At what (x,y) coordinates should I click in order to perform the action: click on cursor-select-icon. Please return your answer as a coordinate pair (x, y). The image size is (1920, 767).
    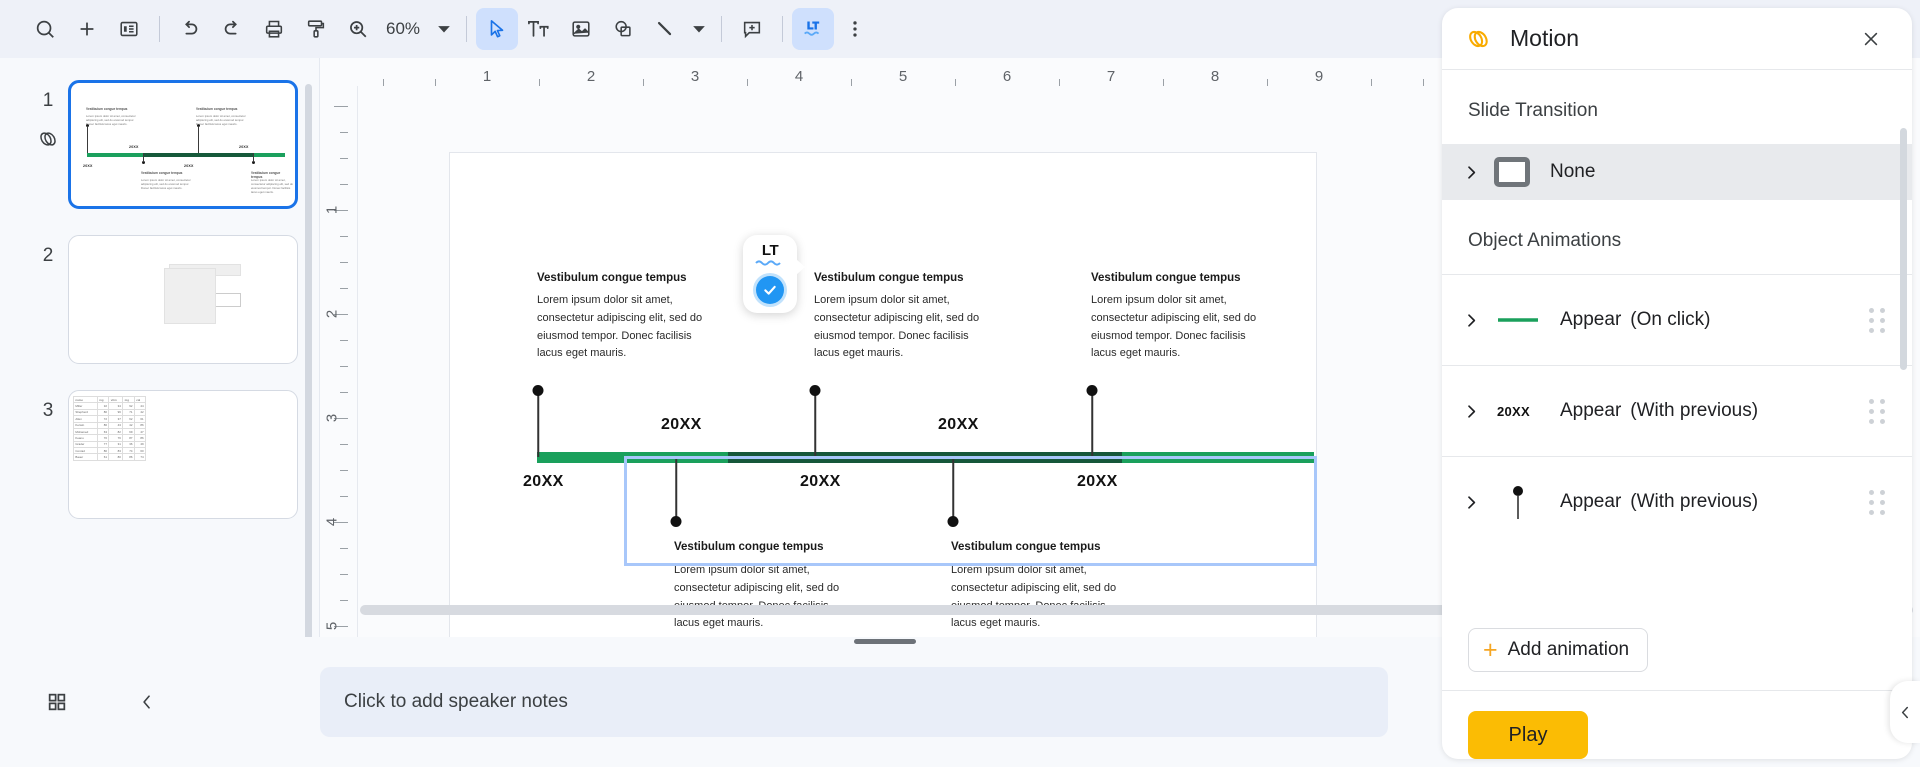
    Looking at the image, I should click on (497, 29).